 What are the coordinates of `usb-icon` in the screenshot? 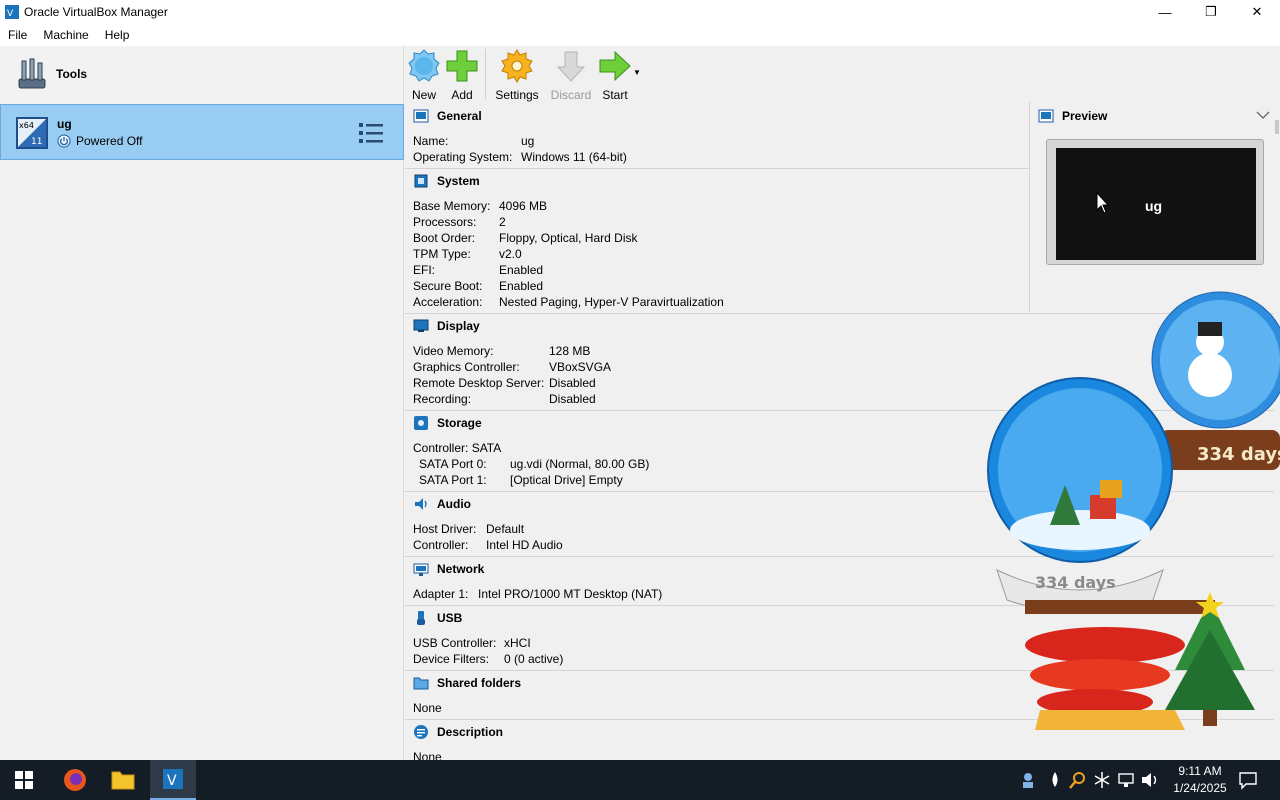 It's located at (421, 618).